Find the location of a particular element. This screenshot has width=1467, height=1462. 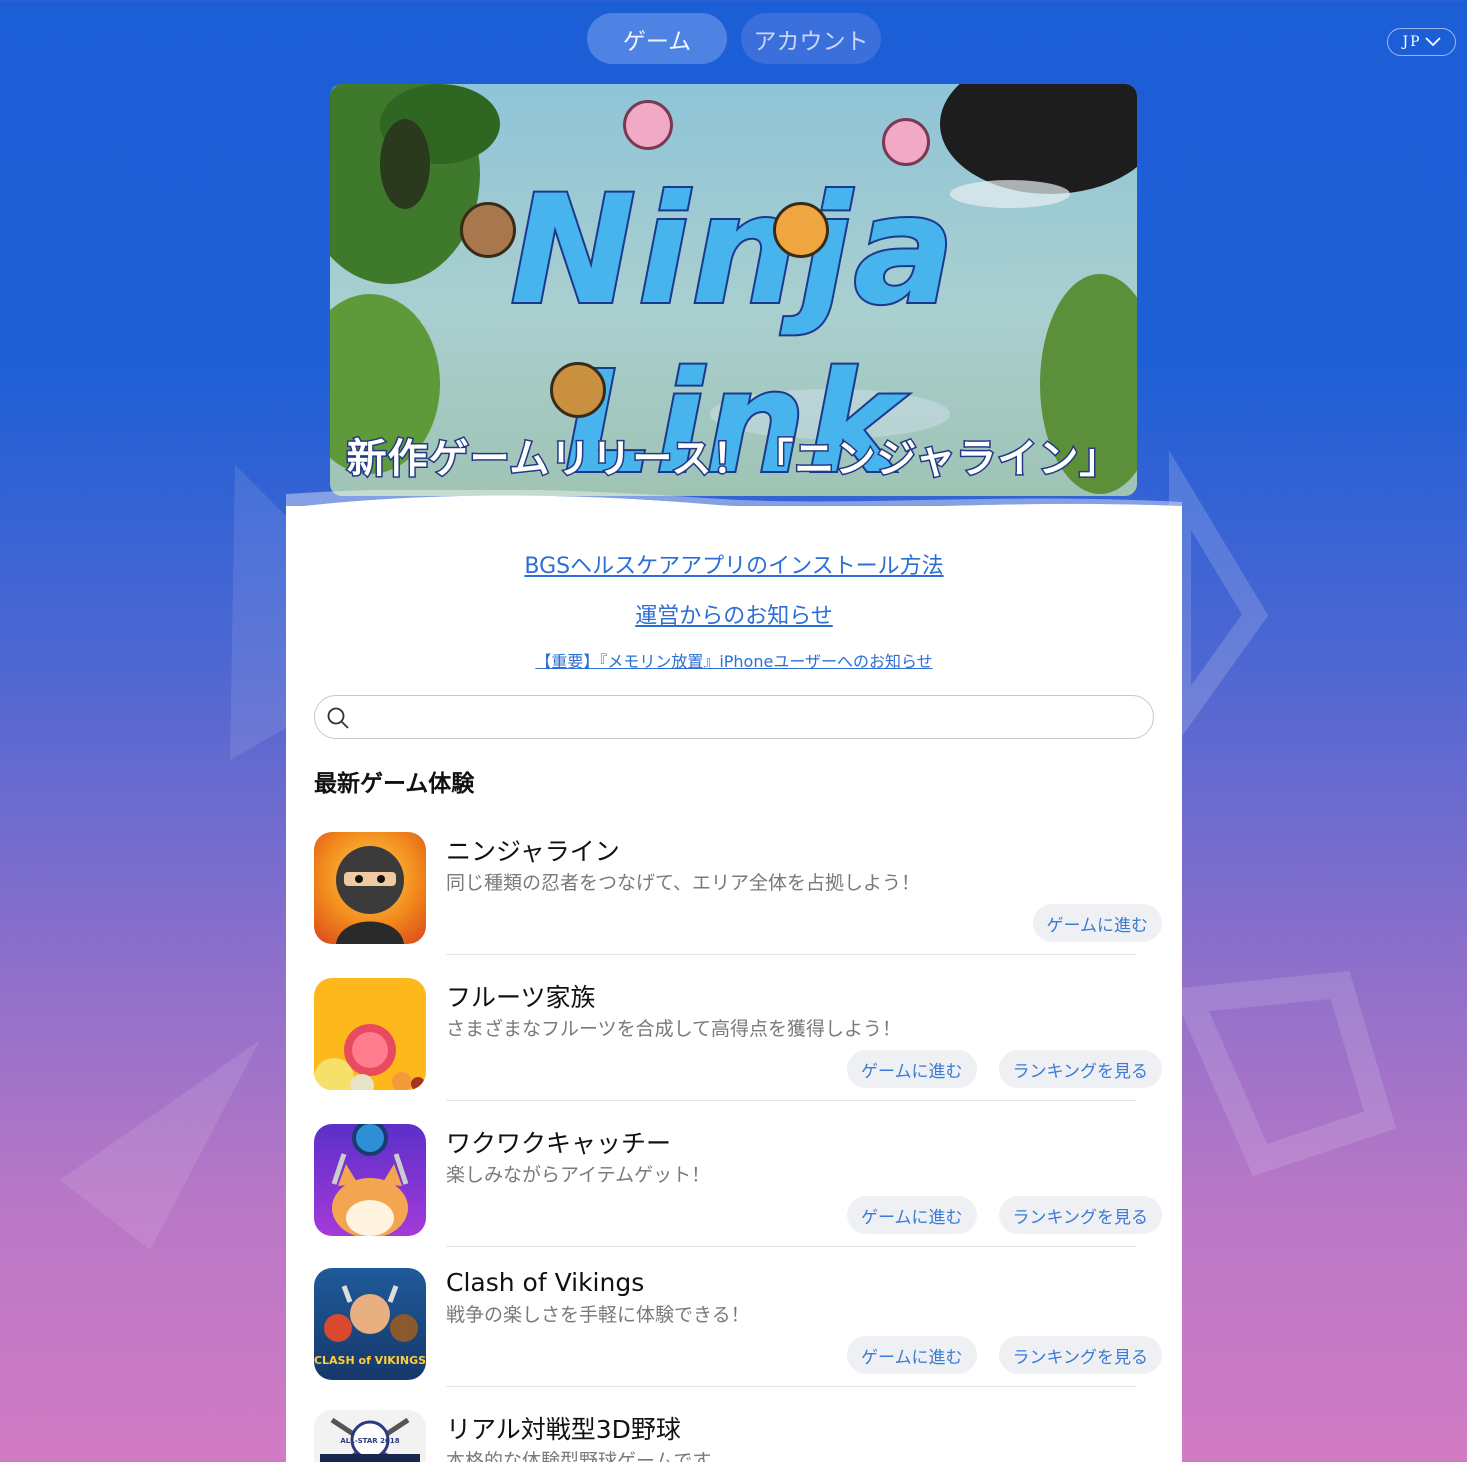

install-guide-link: BGSヘルスケアアプリのインストール方法 is located at coordinates (734, 564).